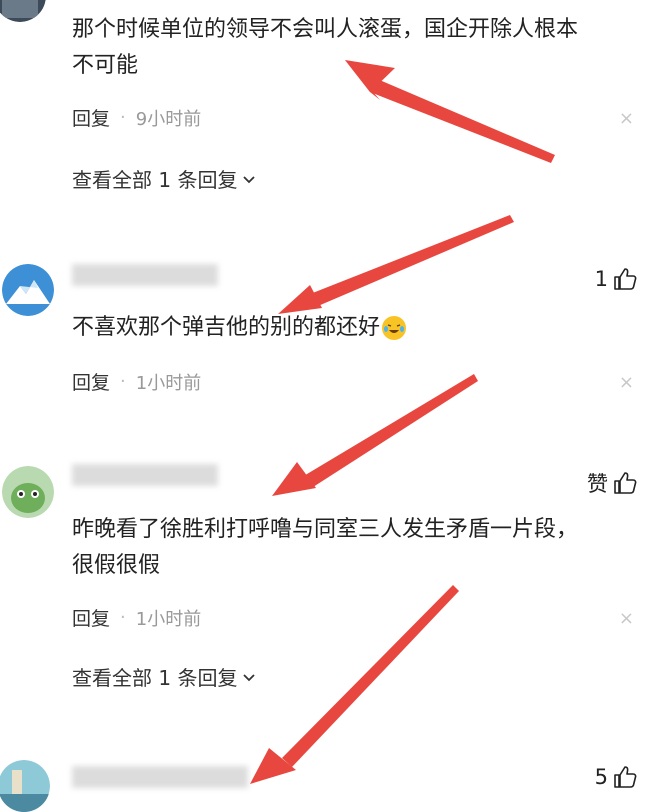  Describe the element at coordinates (597, 484) in the screenshot. I see `like-label: 赞` at that location.